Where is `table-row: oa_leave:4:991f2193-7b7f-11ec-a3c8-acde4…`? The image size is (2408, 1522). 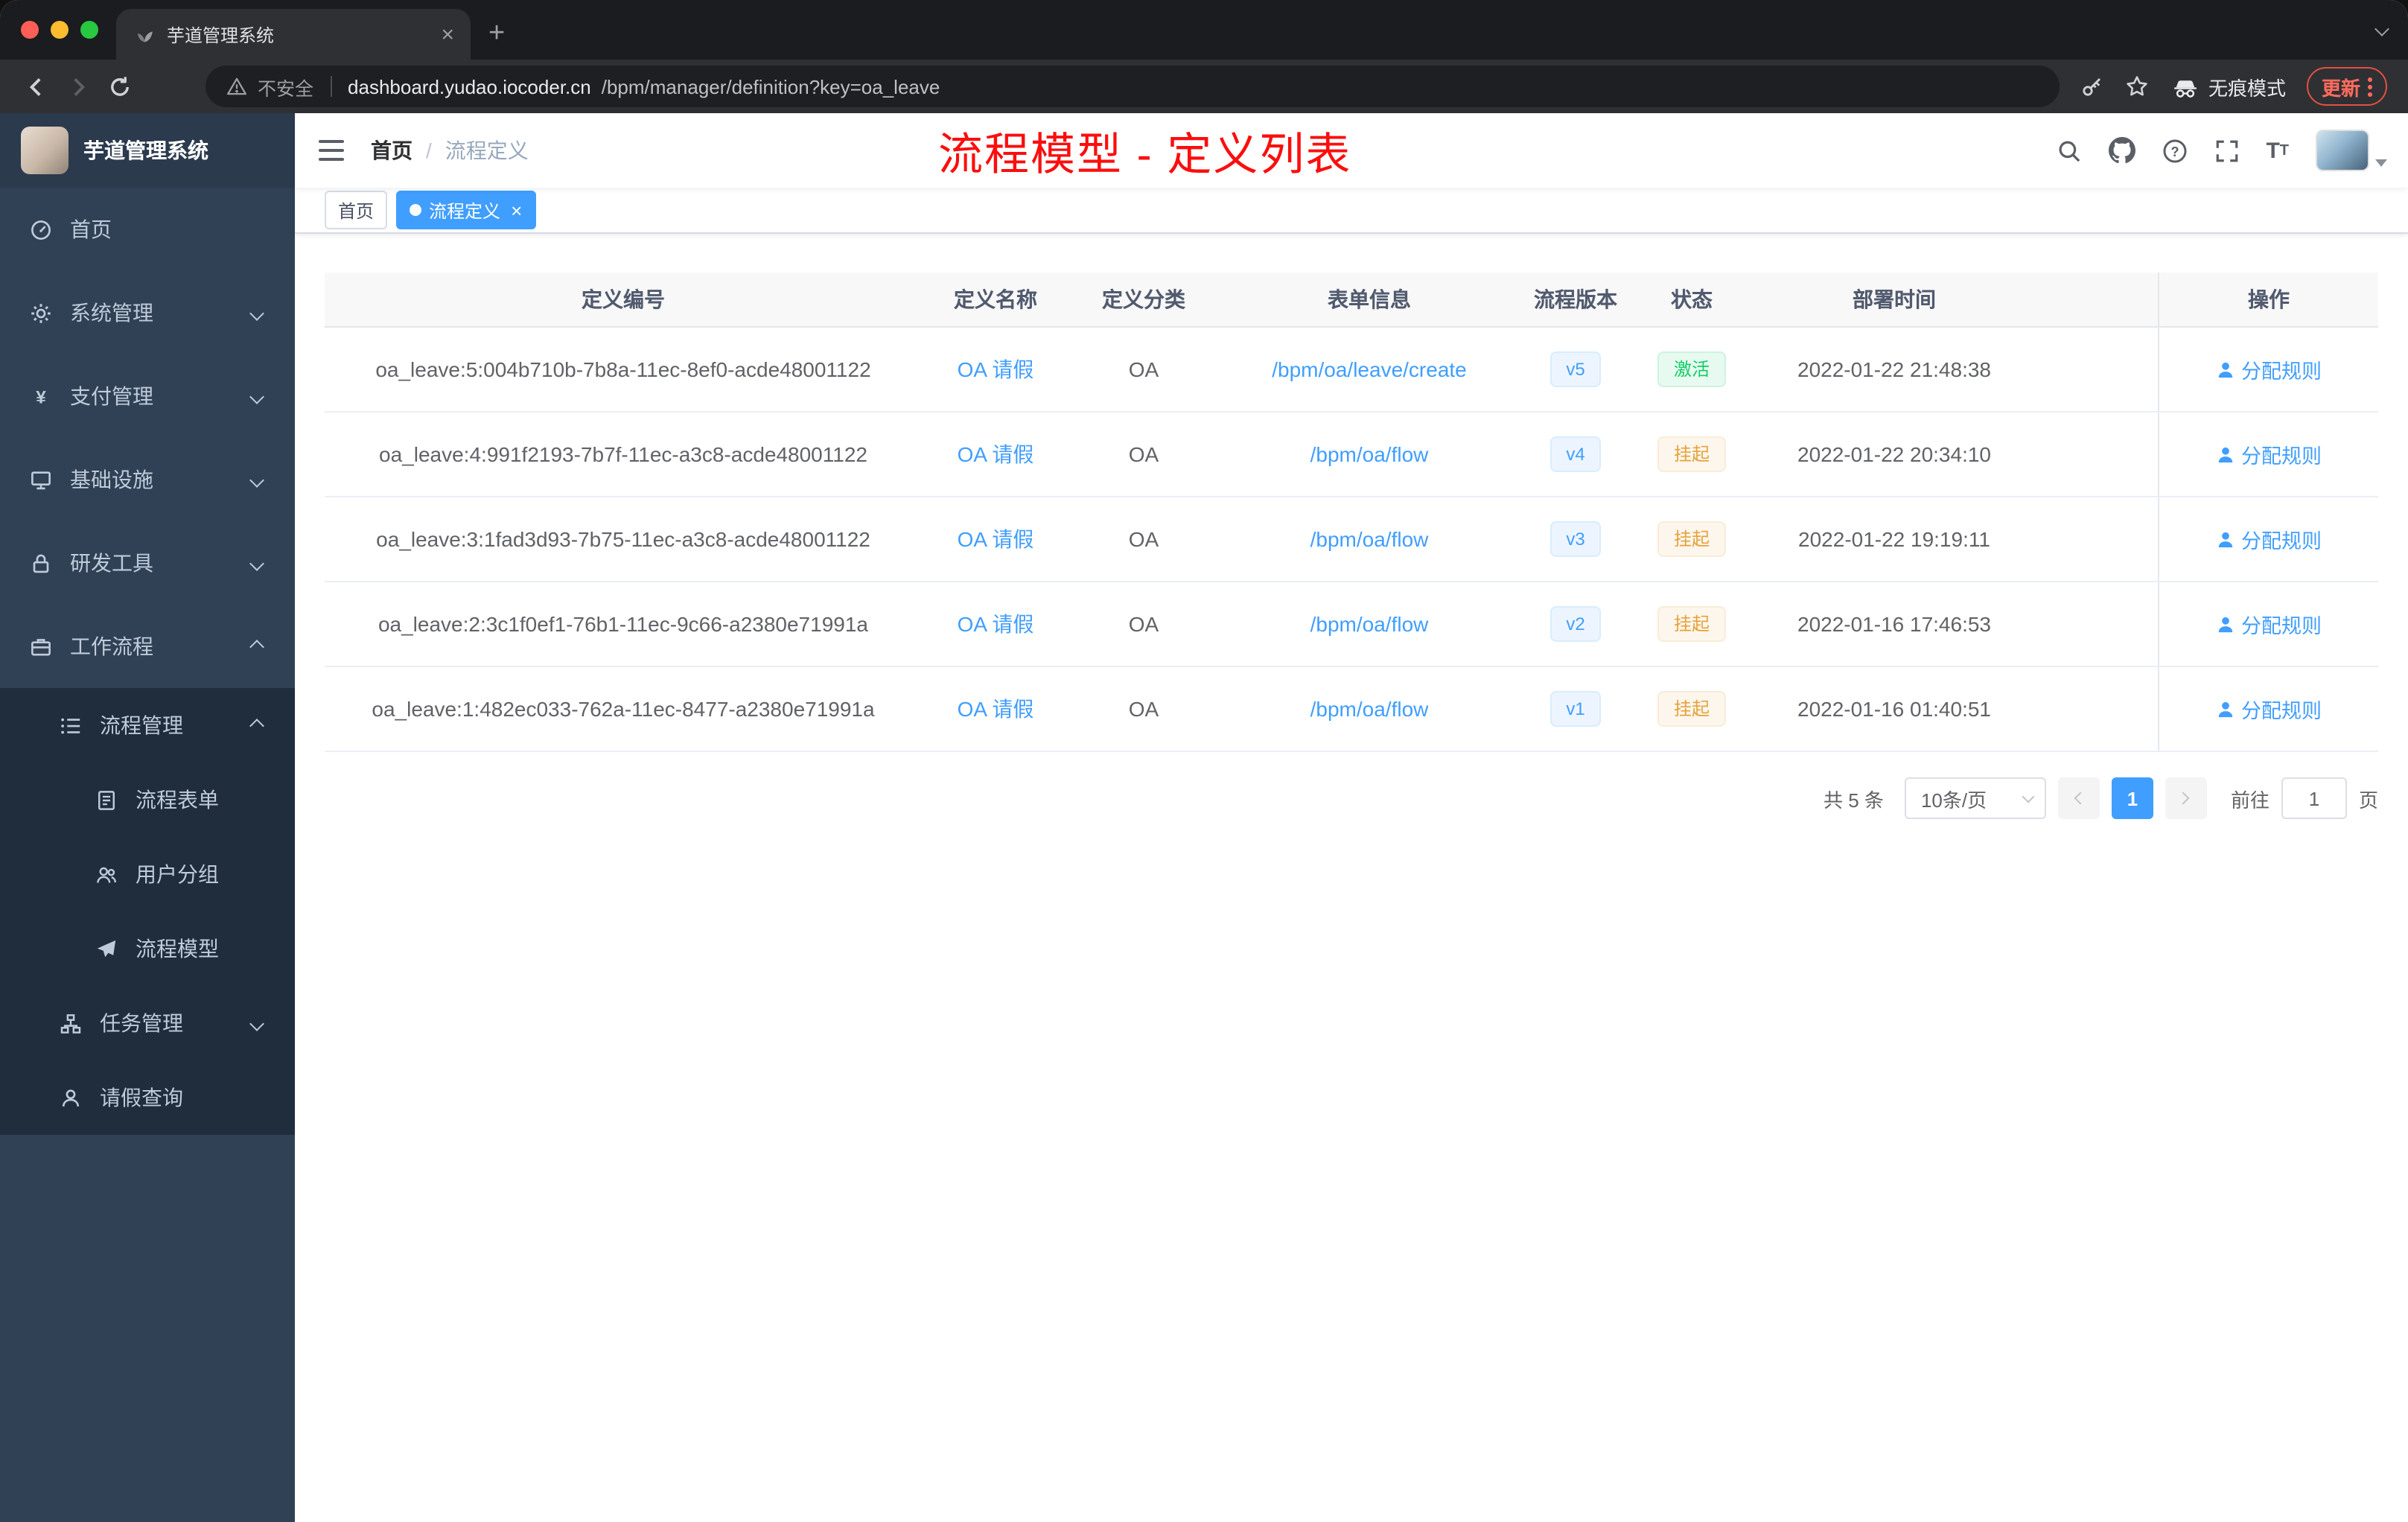
table-row: oa_leave:4:991f2193-7b7f-11ec-a3c8-acde4… is located at coordinates (1351, 455).